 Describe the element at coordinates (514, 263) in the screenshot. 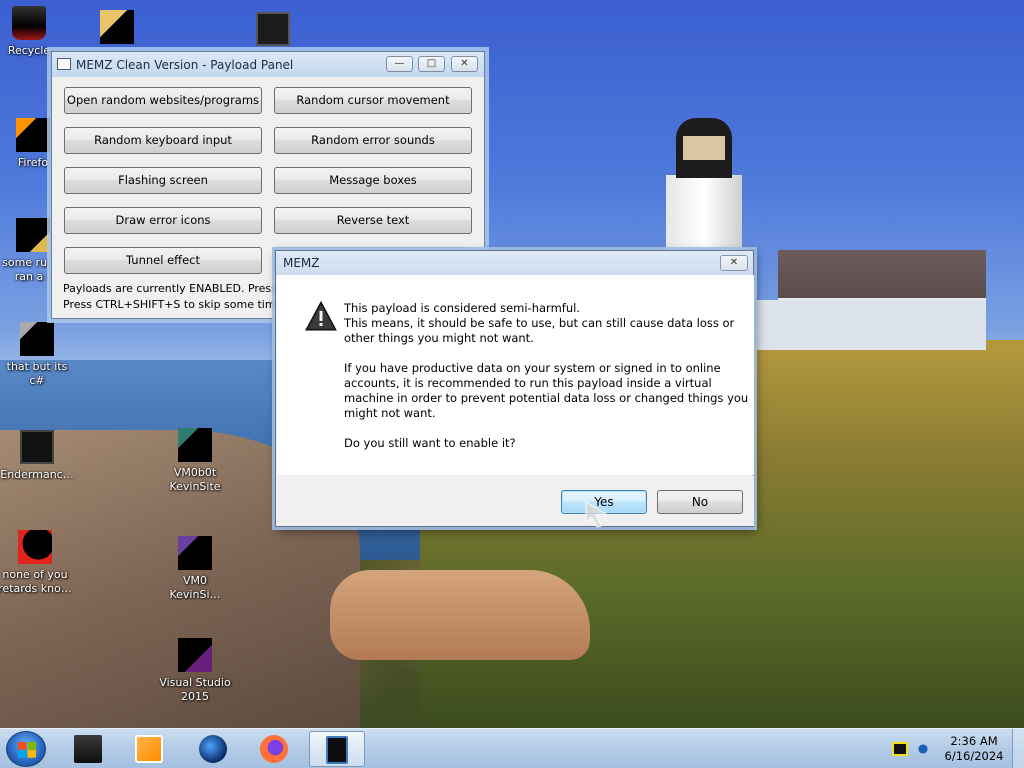

I see `dialog-titlebar: MEMZ ✕` at that location.